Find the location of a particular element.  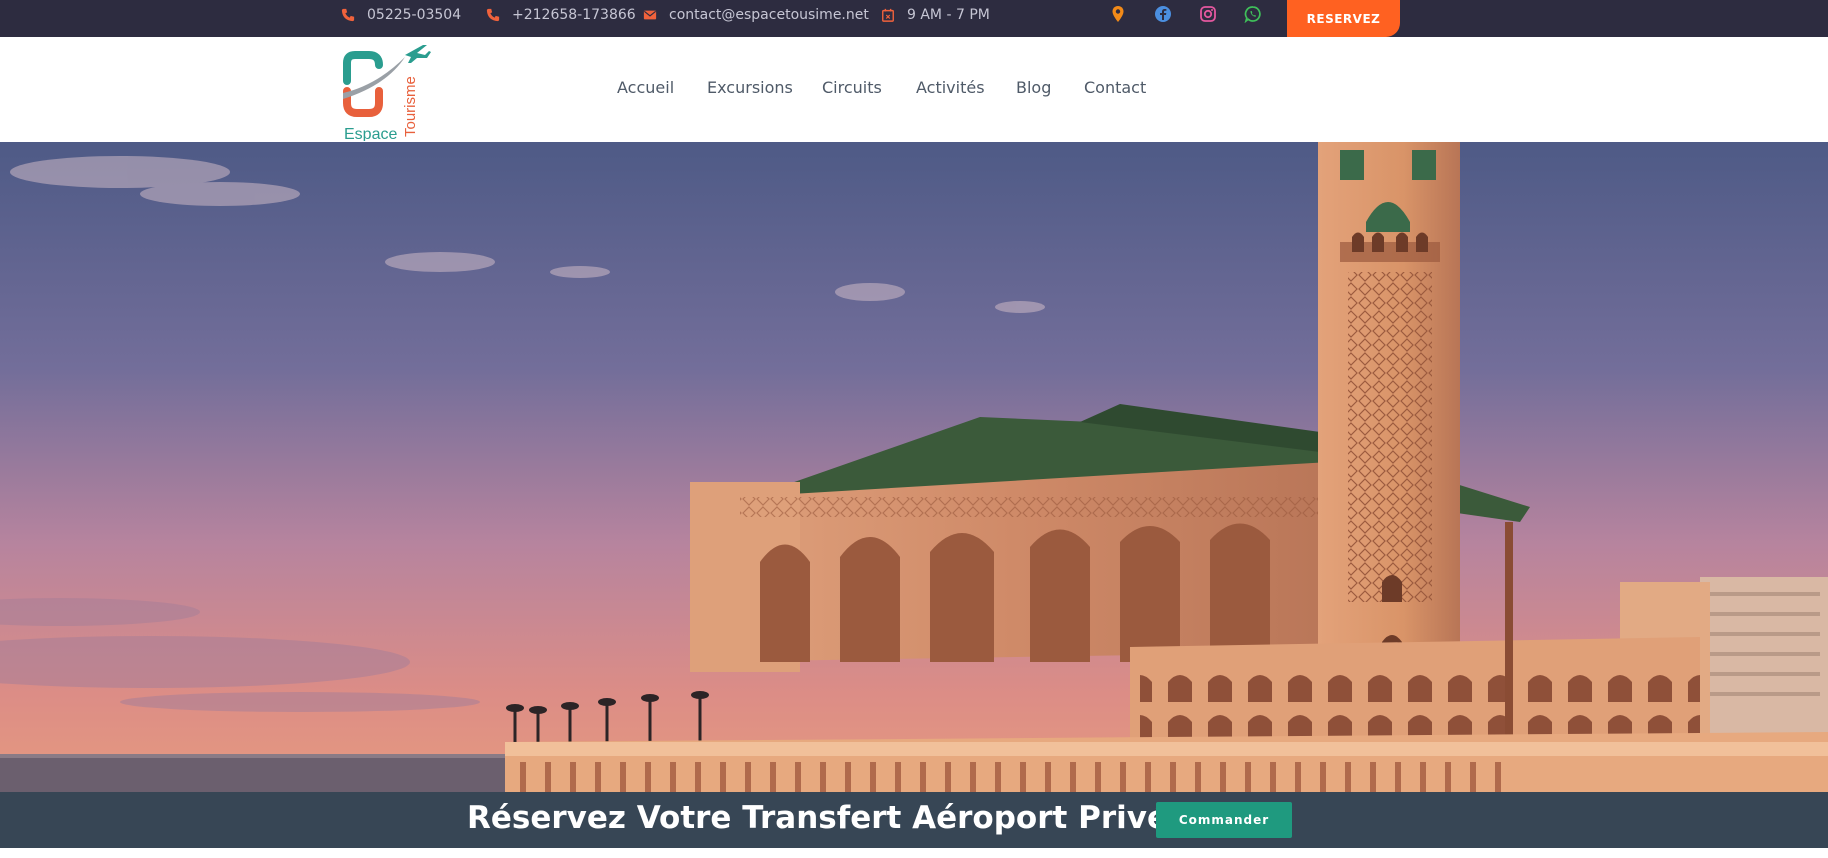

logo-text-tourisme: Tourisme is located at coordinates (410, 106).